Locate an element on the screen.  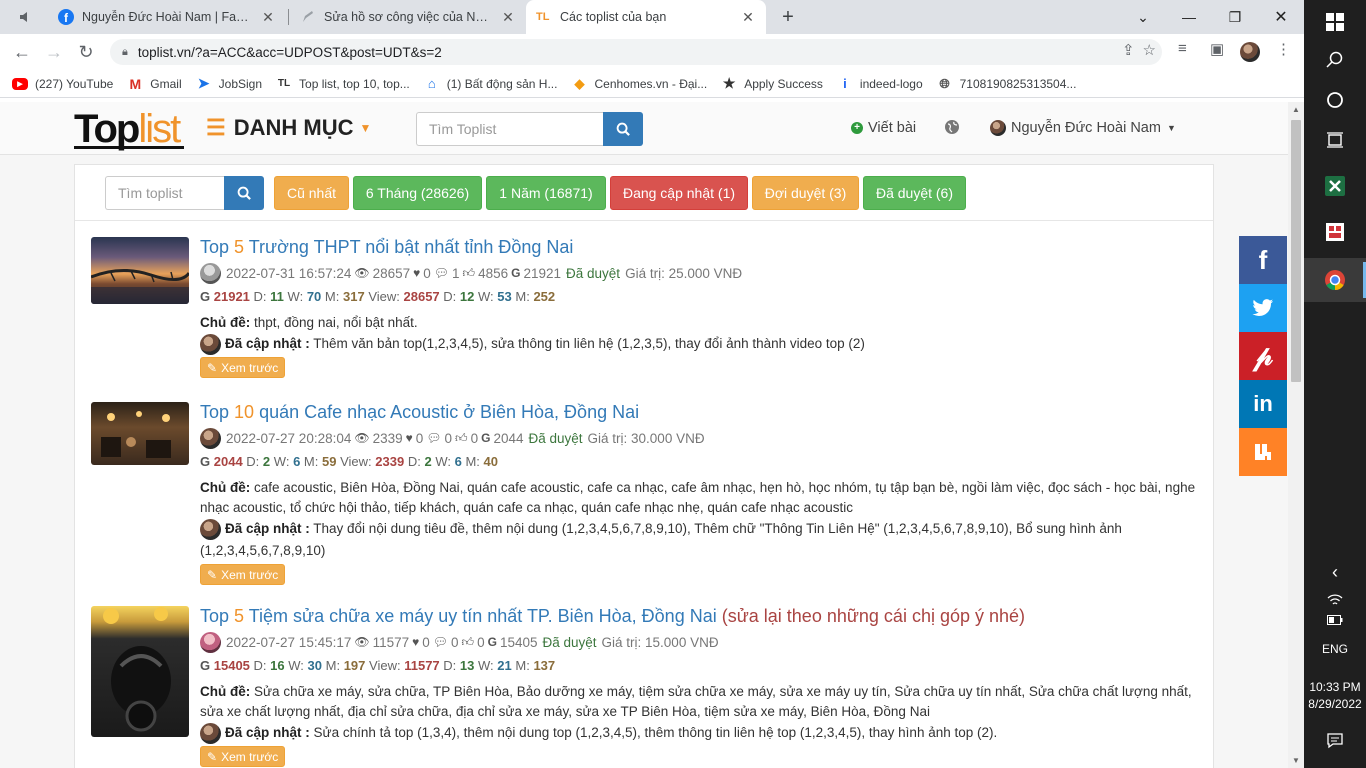
tab-edit-profile: Sửa hồ sơ công việc của Nguyễn ✕ is located at coordinates (408, 17).